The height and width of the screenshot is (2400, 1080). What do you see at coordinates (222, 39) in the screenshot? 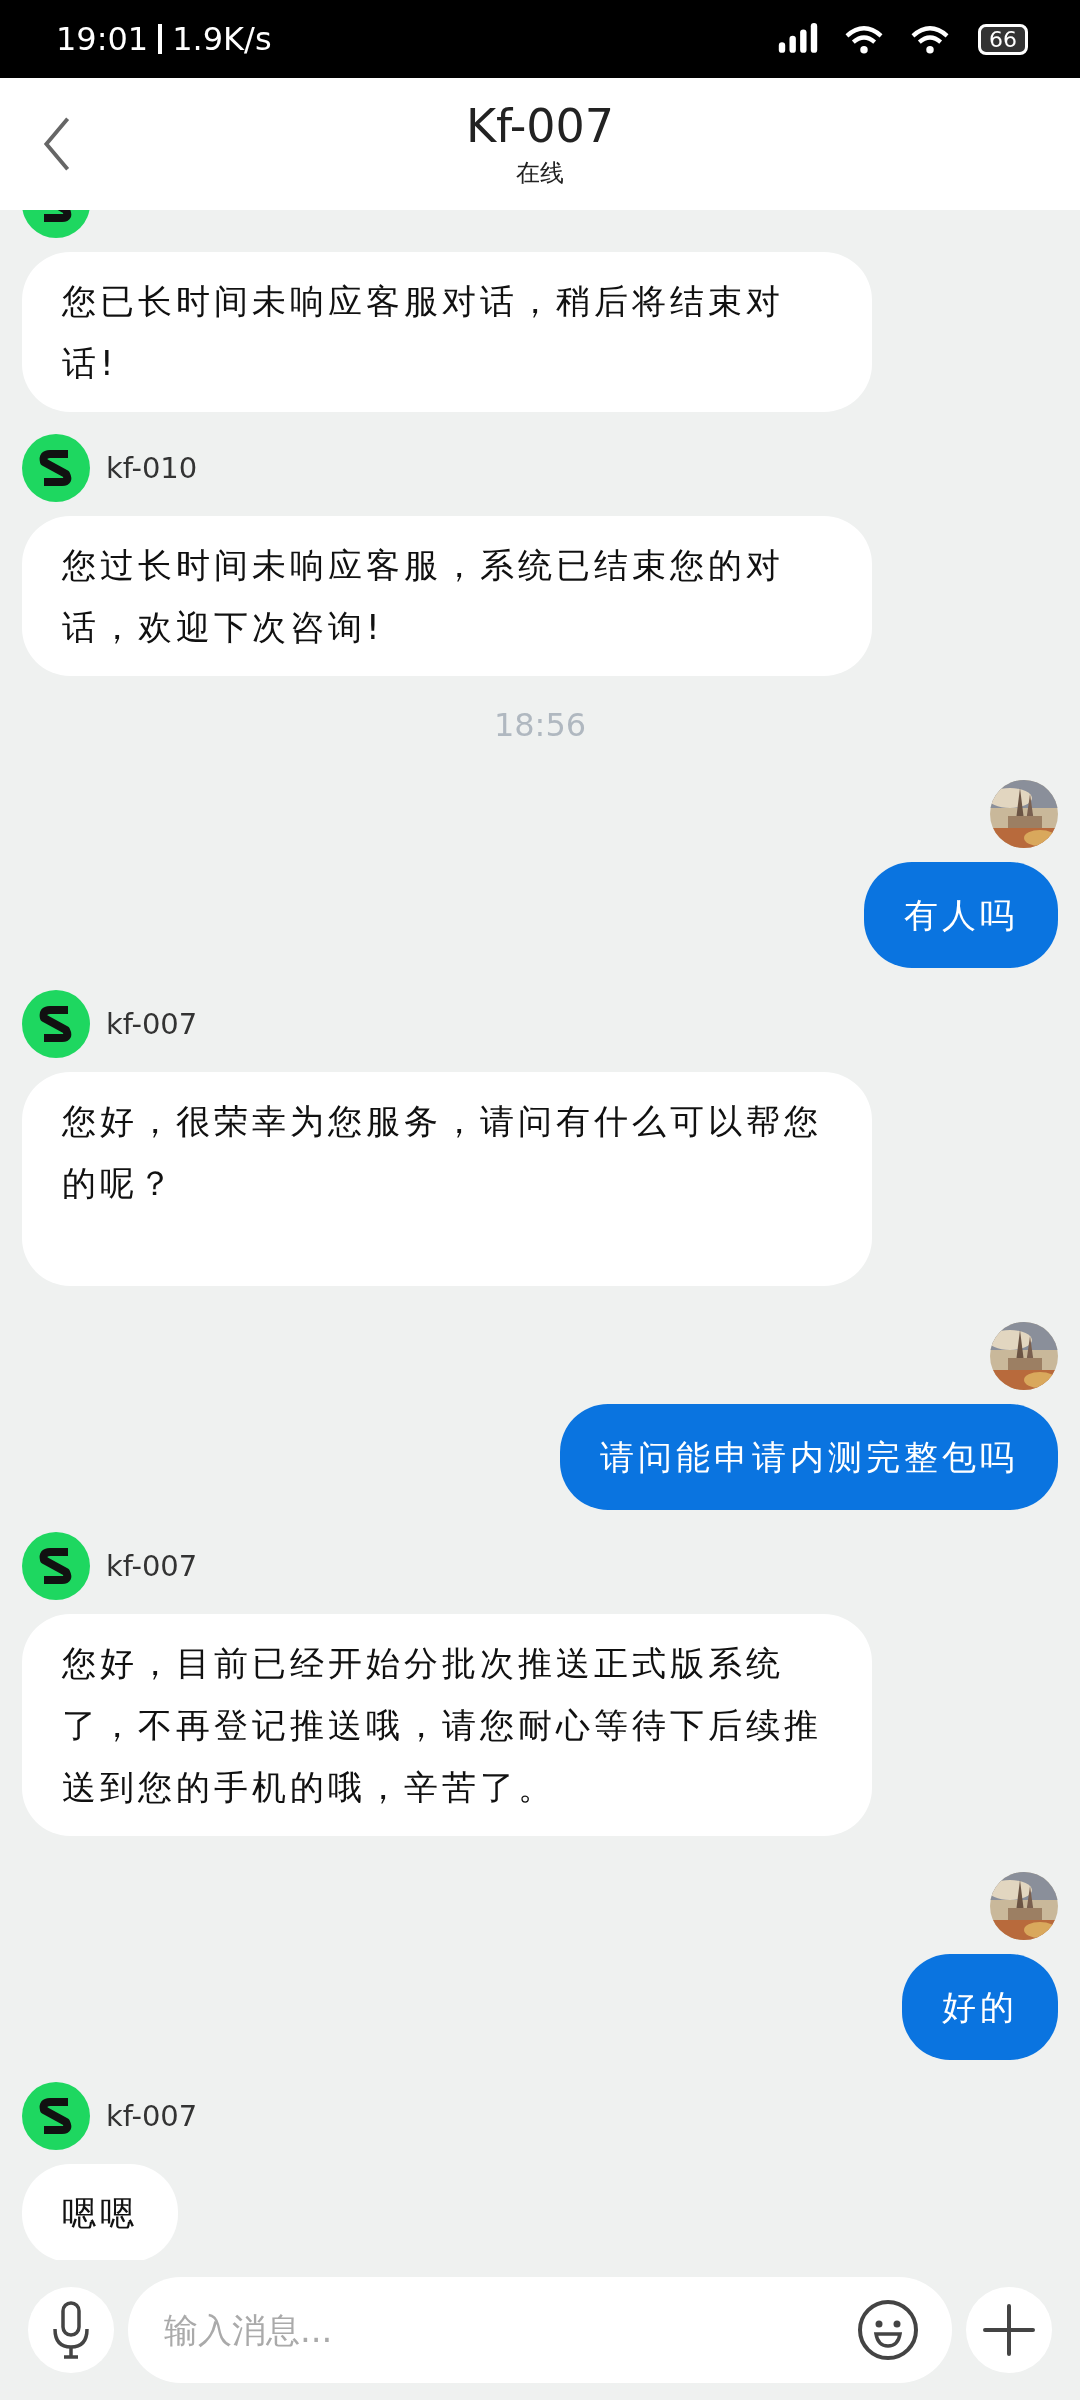
I see `network-speed: 1.9K/s` at bounding box center [222, 39].